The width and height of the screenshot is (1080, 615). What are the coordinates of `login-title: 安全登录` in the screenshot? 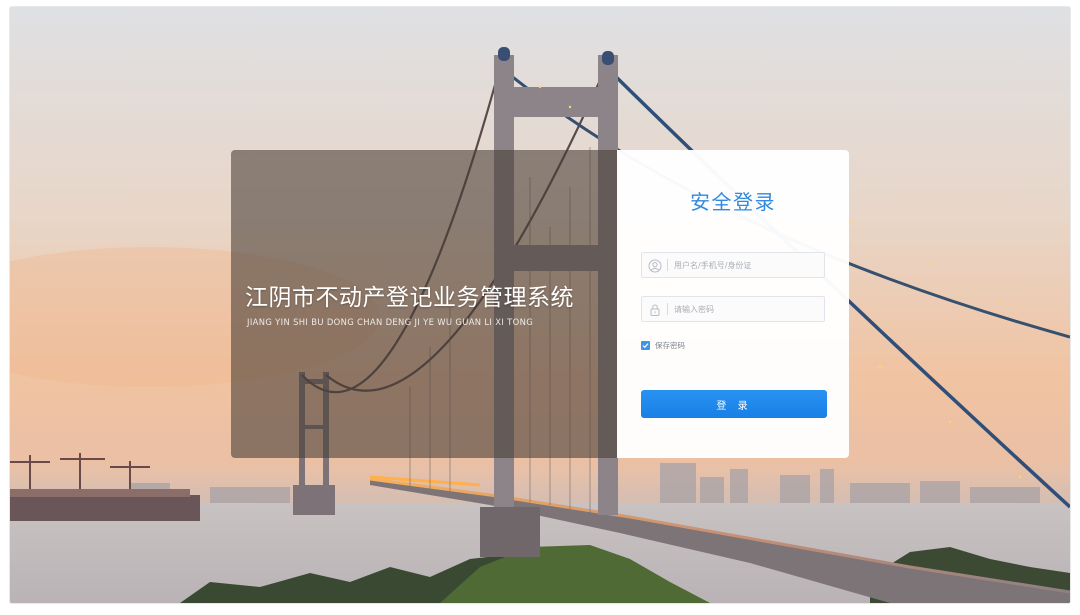 It's located at (733, 202).